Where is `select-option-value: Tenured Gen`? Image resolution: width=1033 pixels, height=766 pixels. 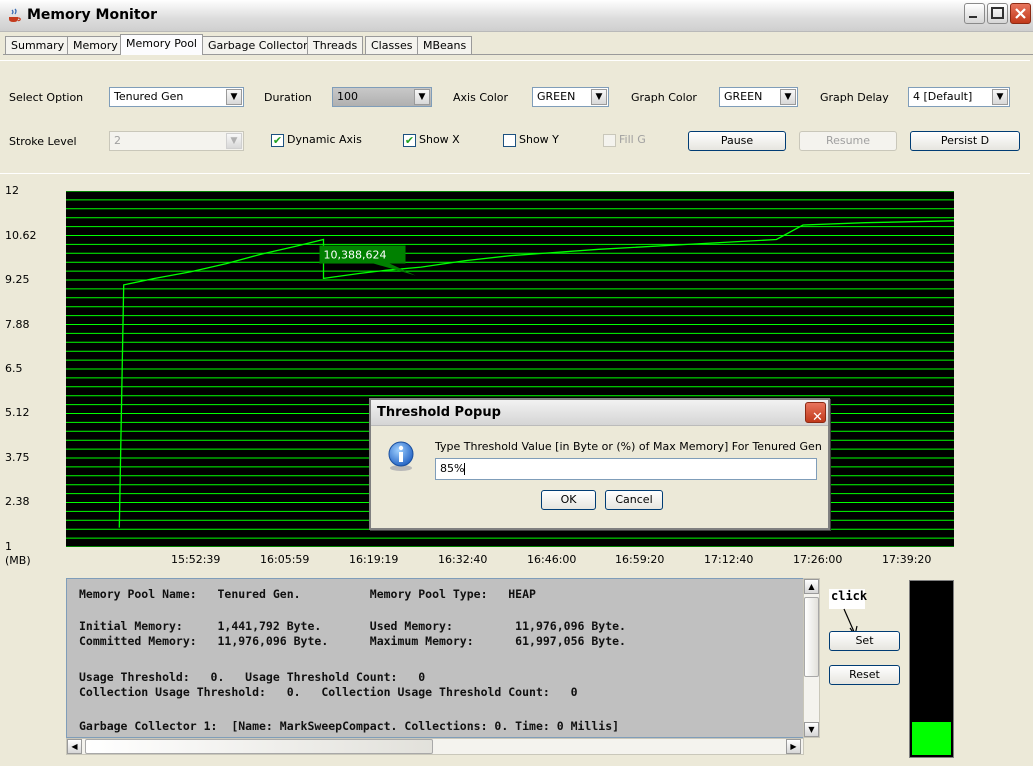 select-option-value: Tenured Gen is located at coordinates (149, 96).